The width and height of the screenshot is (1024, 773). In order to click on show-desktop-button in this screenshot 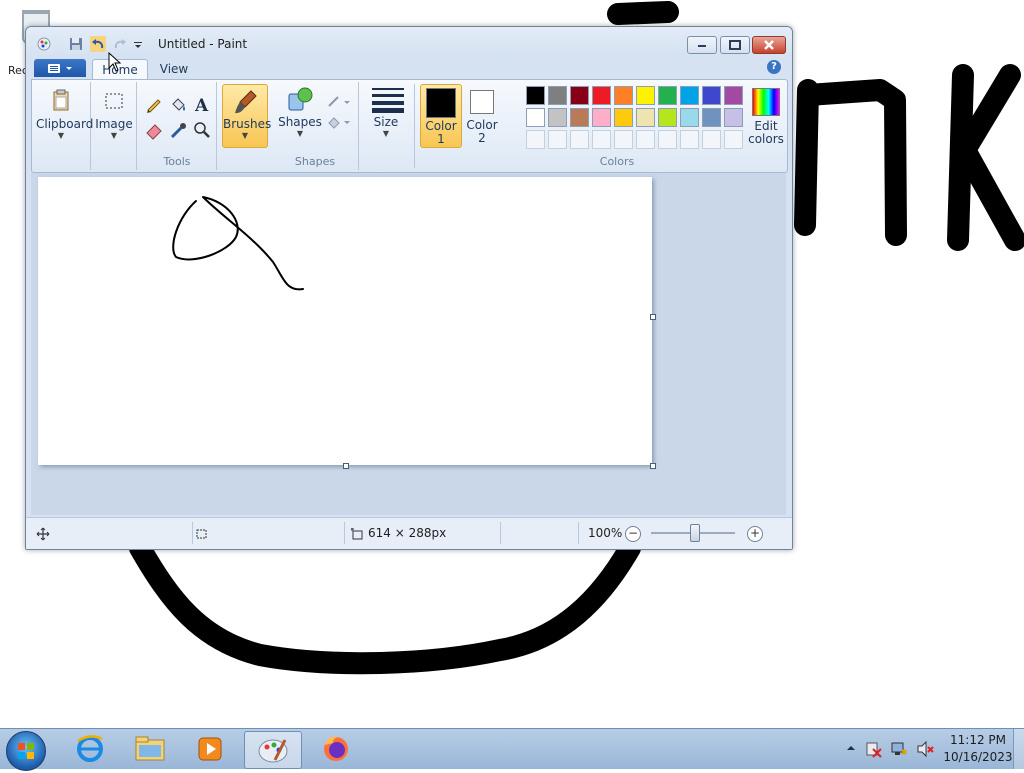, I will do `click(1018, 749)`.